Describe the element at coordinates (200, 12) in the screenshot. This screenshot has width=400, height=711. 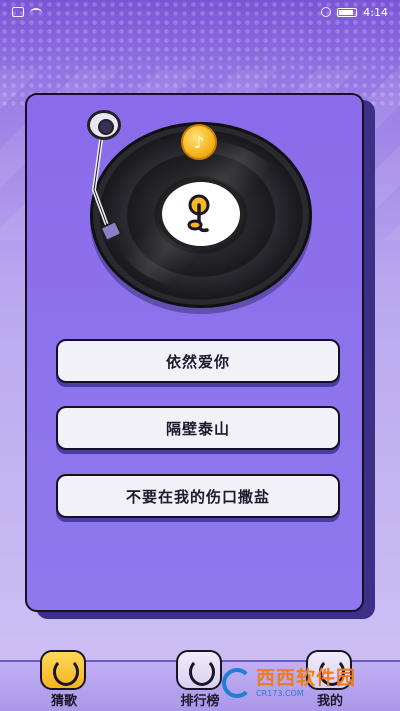
I see `status-bar: 4:14` at that location.